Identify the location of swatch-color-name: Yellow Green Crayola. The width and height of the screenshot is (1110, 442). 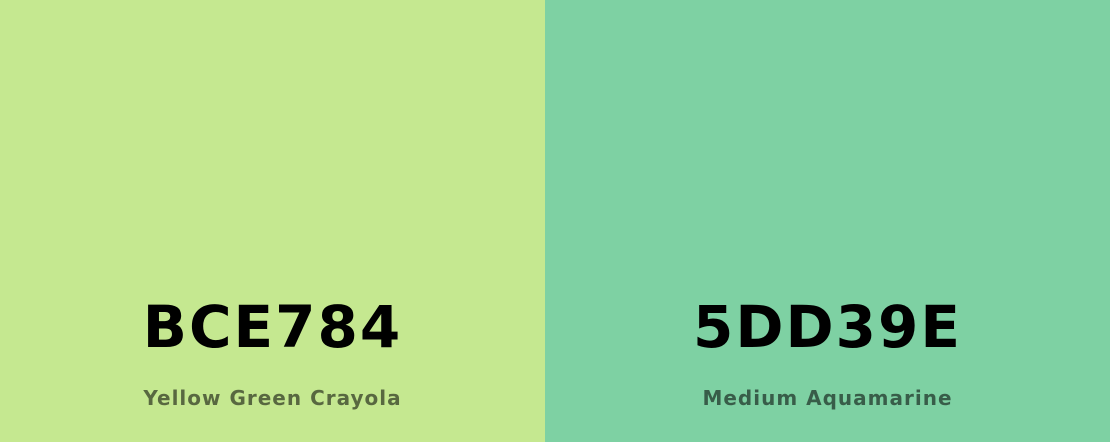
(272, 398).